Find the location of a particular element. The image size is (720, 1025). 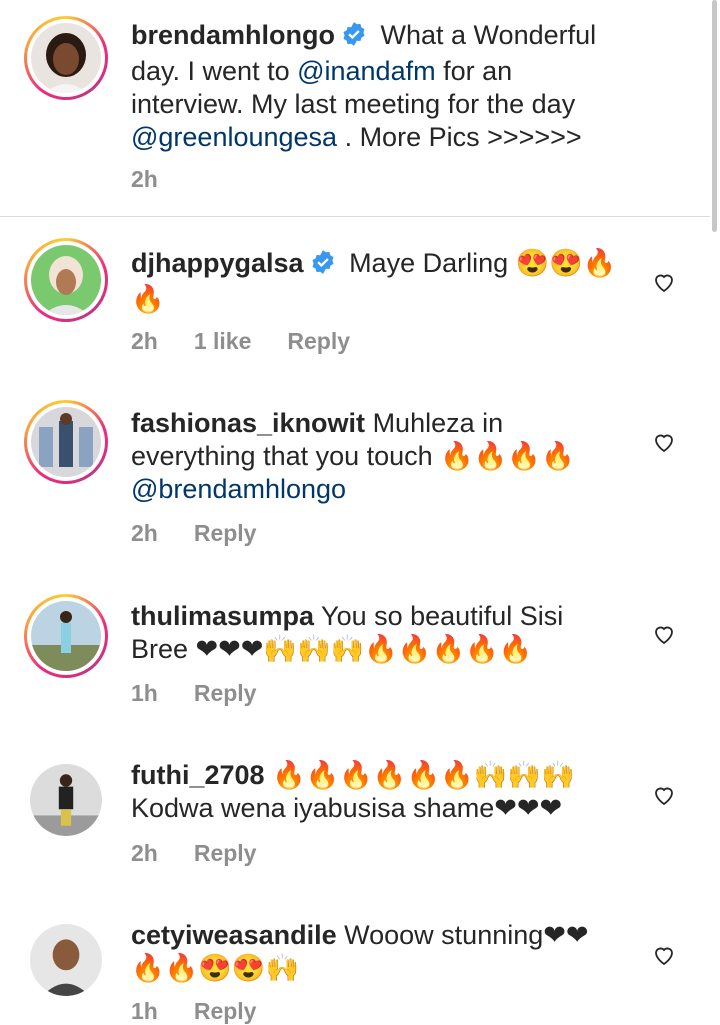

caption-line2a: day. I went to is located at coordinates (214, 71).